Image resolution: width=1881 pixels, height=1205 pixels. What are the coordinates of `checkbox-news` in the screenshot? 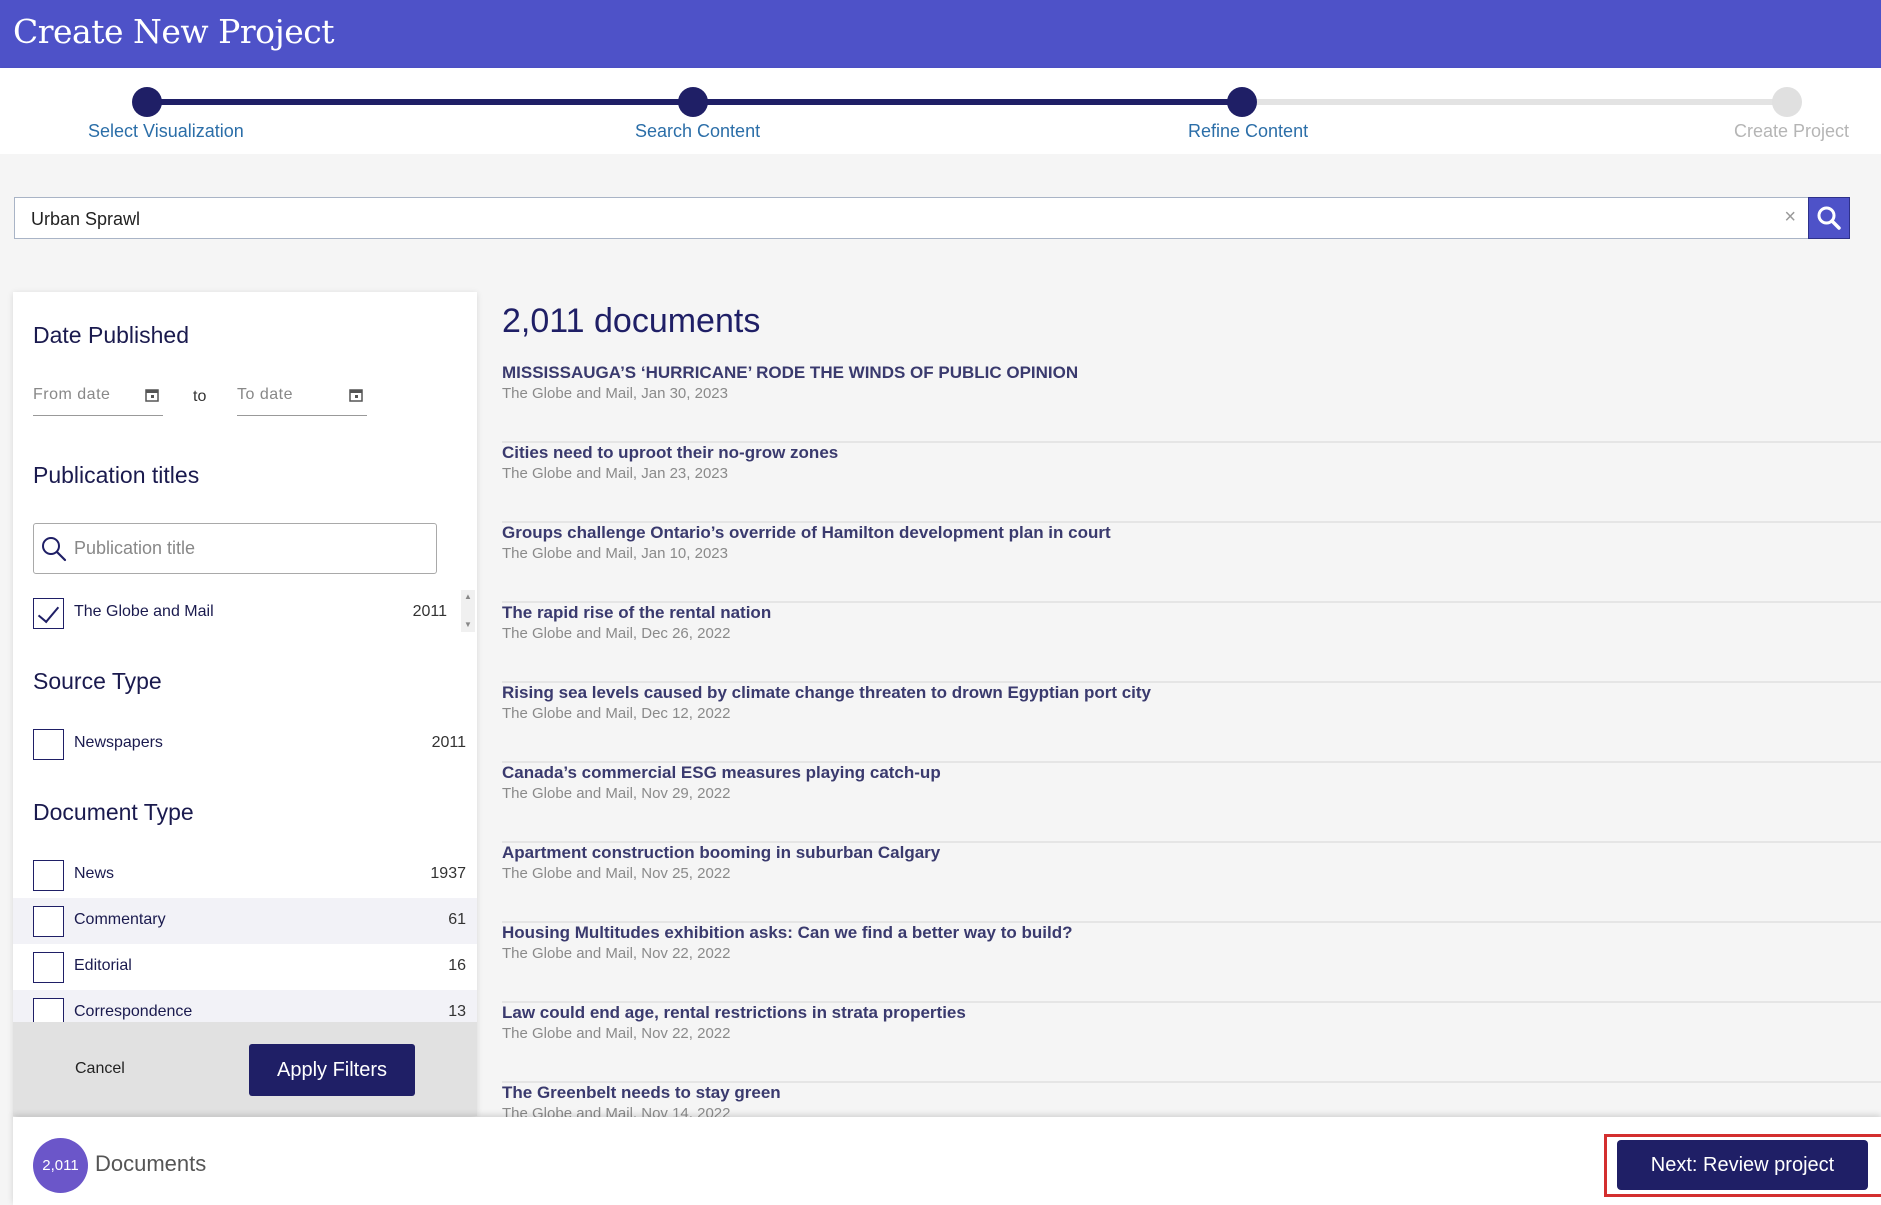 It's located at (48, 875).